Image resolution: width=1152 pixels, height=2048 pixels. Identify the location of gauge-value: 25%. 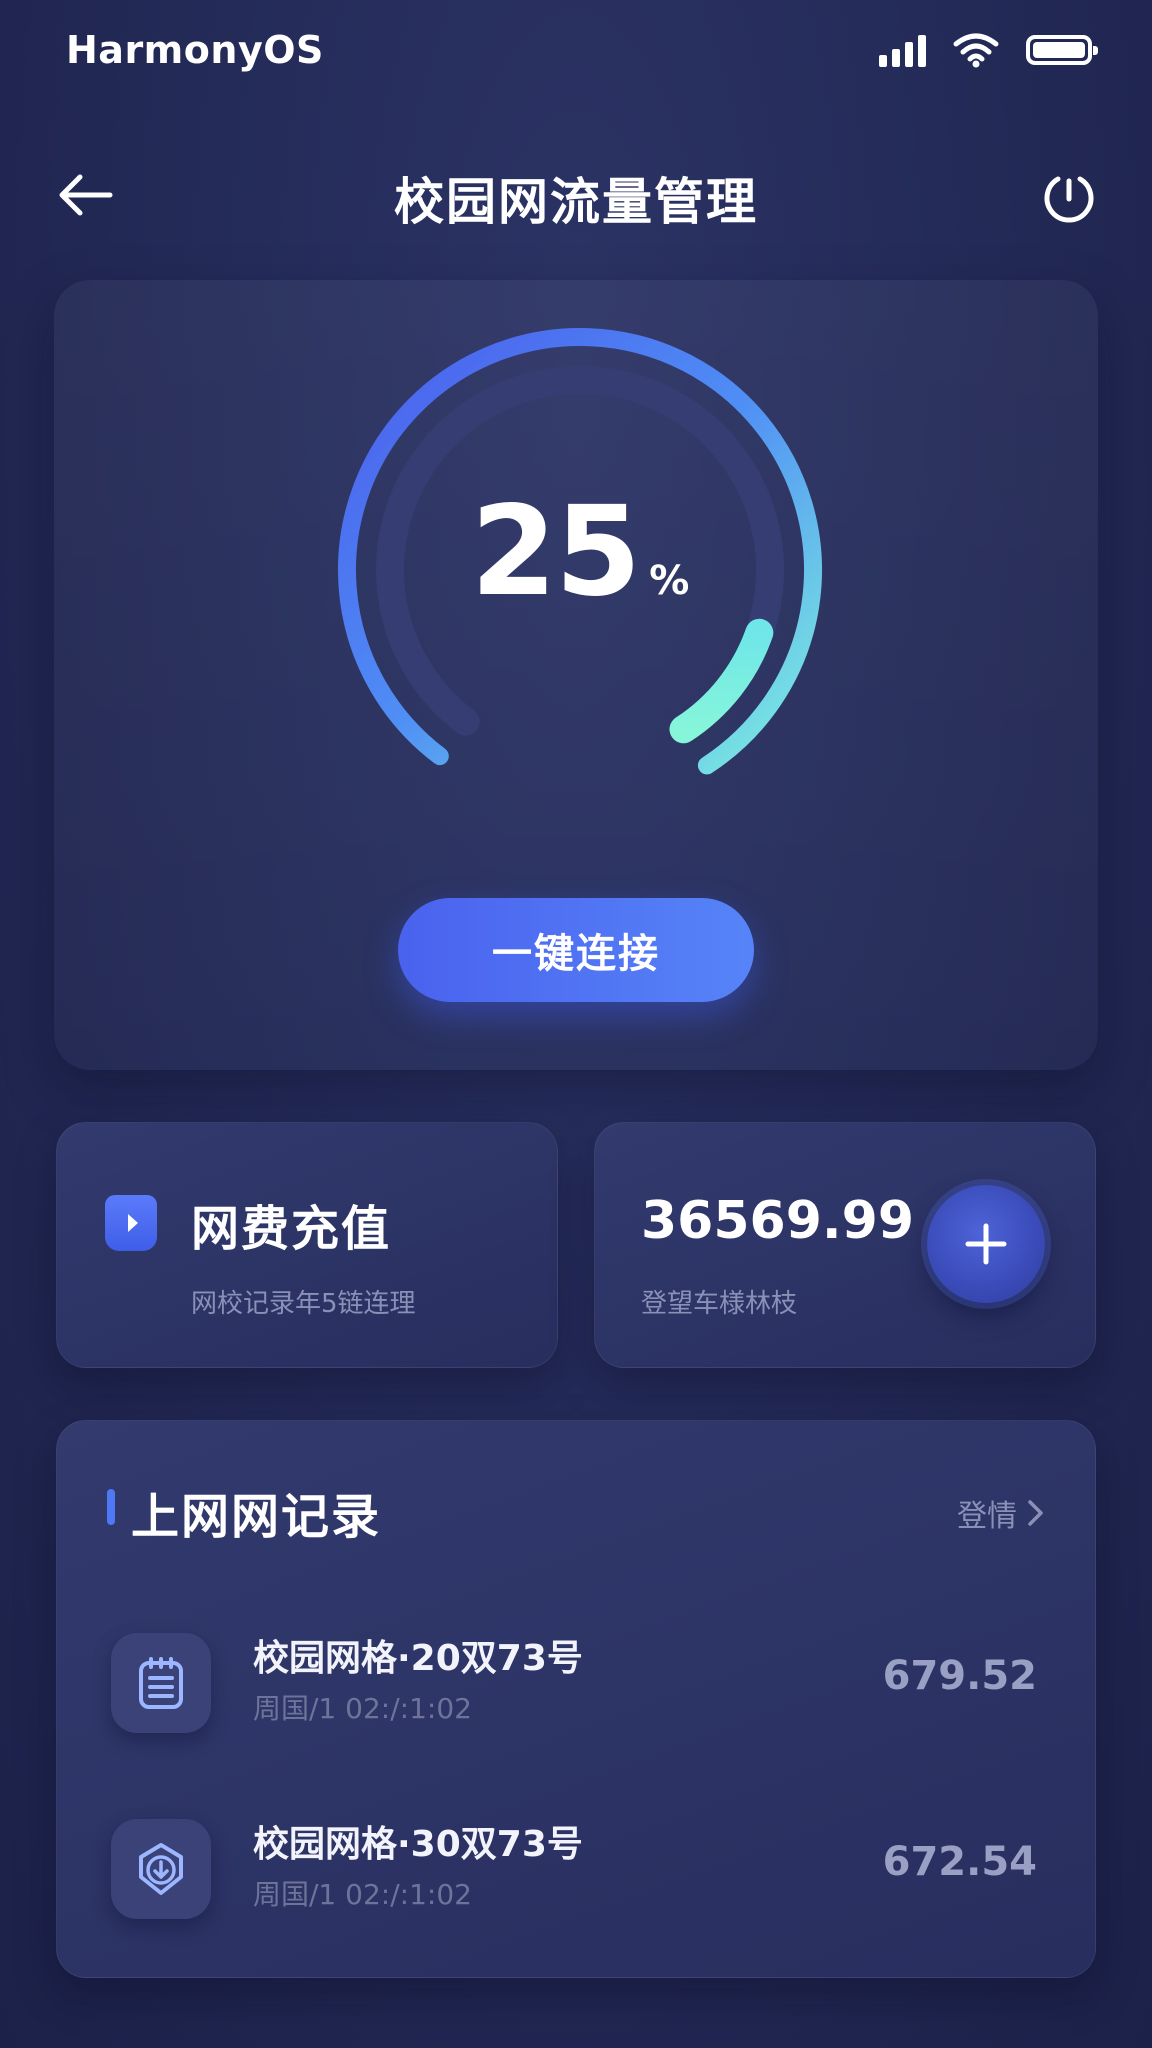
(580, 552).